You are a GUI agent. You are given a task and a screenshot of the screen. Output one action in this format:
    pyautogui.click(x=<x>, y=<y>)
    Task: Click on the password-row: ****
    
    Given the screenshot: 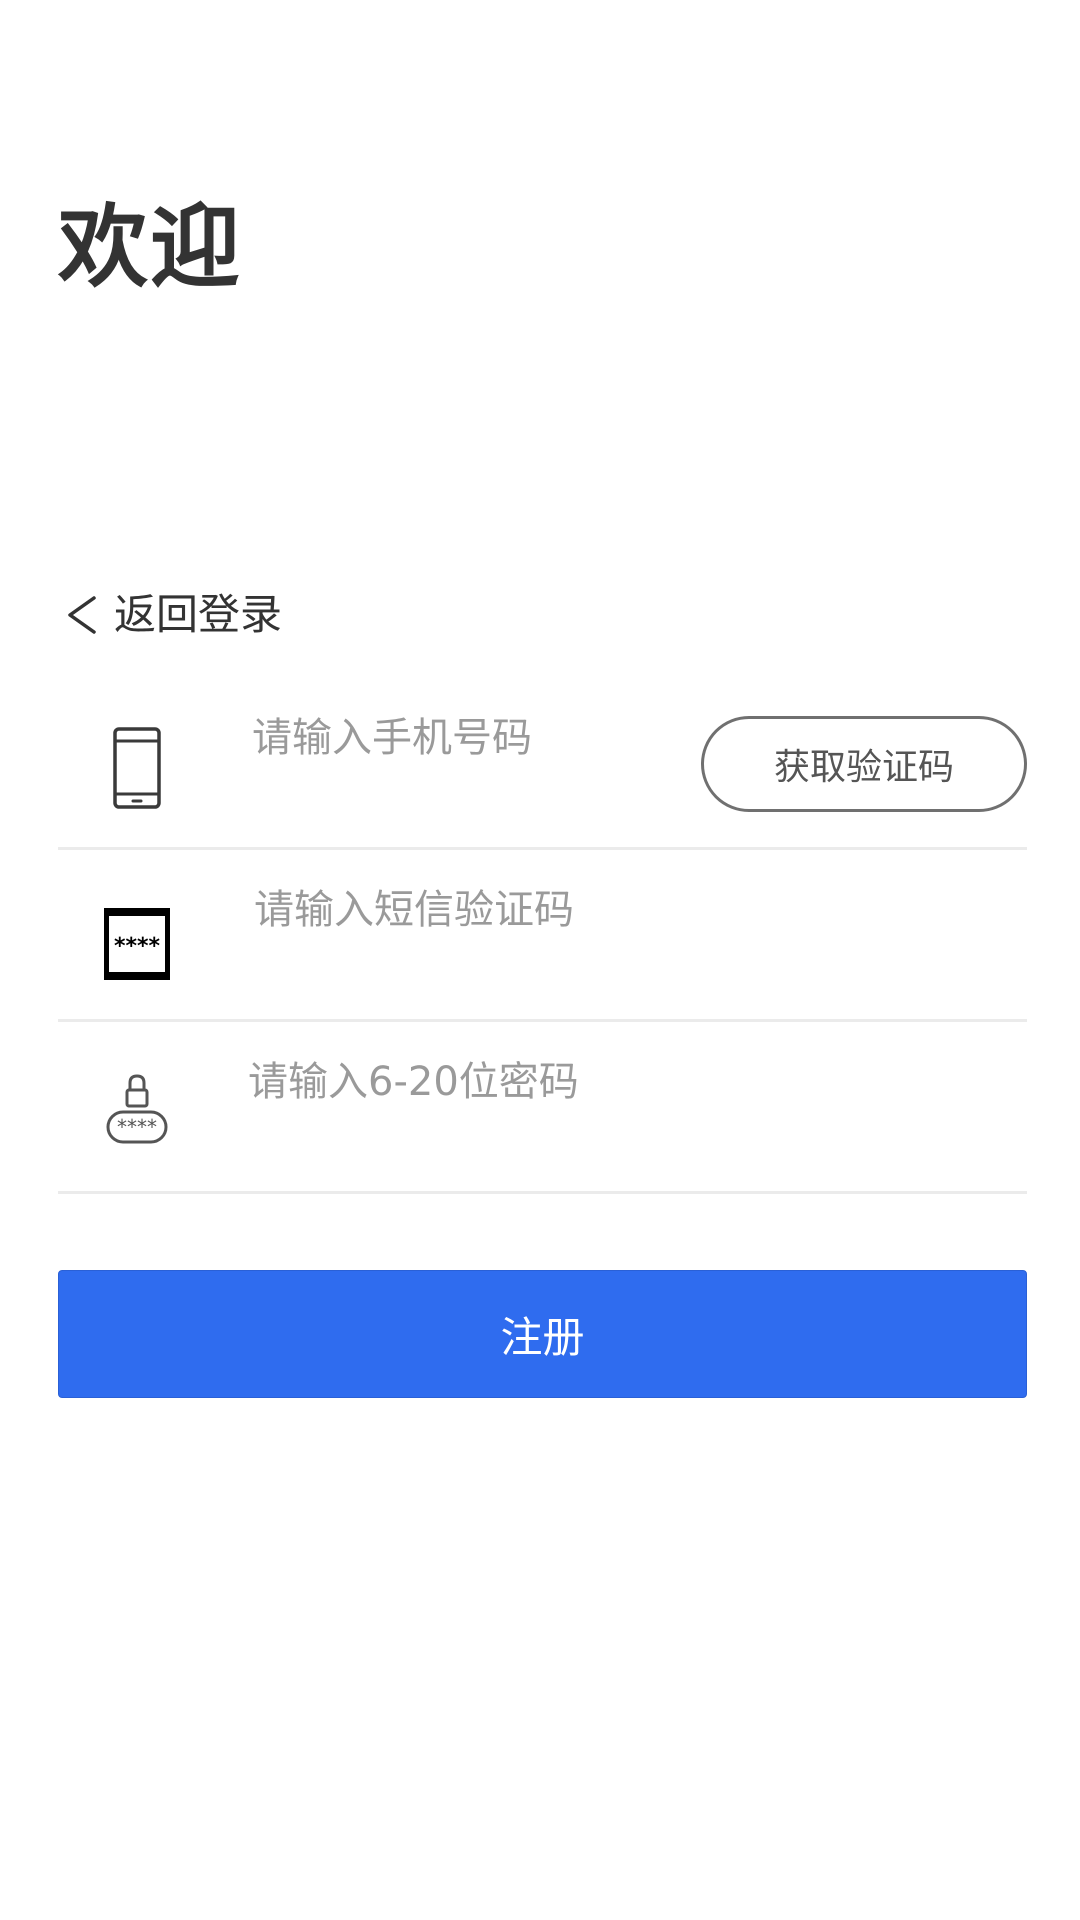 What is the action you would take?
    pyautogui.click(x=542, y=1109)
    